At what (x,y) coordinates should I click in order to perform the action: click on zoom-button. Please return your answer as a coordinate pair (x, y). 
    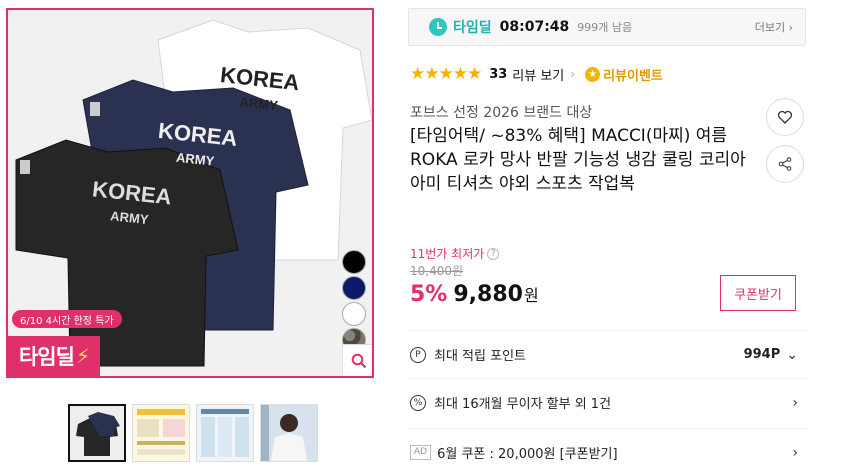
    Looking at the image, I should click on (357, 360).